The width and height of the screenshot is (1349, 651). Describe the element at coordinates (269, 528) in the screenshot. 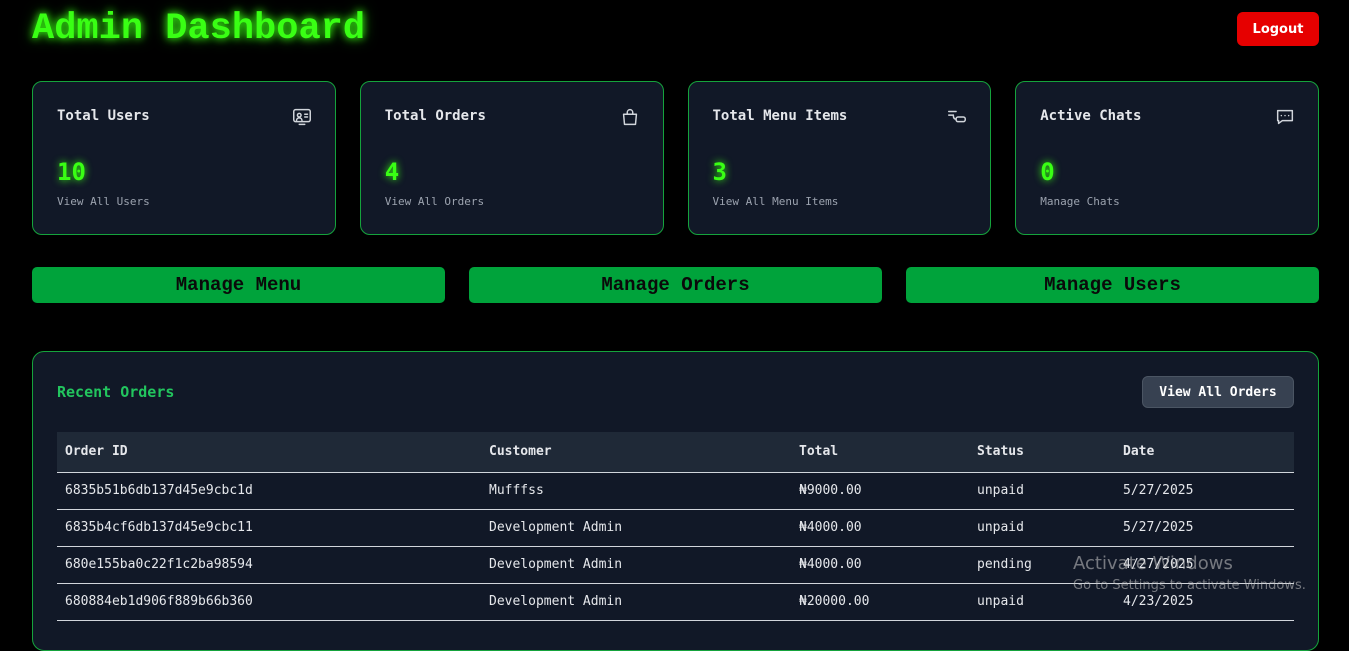

I see `order-id-cell: 6835b4cf6db137d45e9cbc11` at that location.